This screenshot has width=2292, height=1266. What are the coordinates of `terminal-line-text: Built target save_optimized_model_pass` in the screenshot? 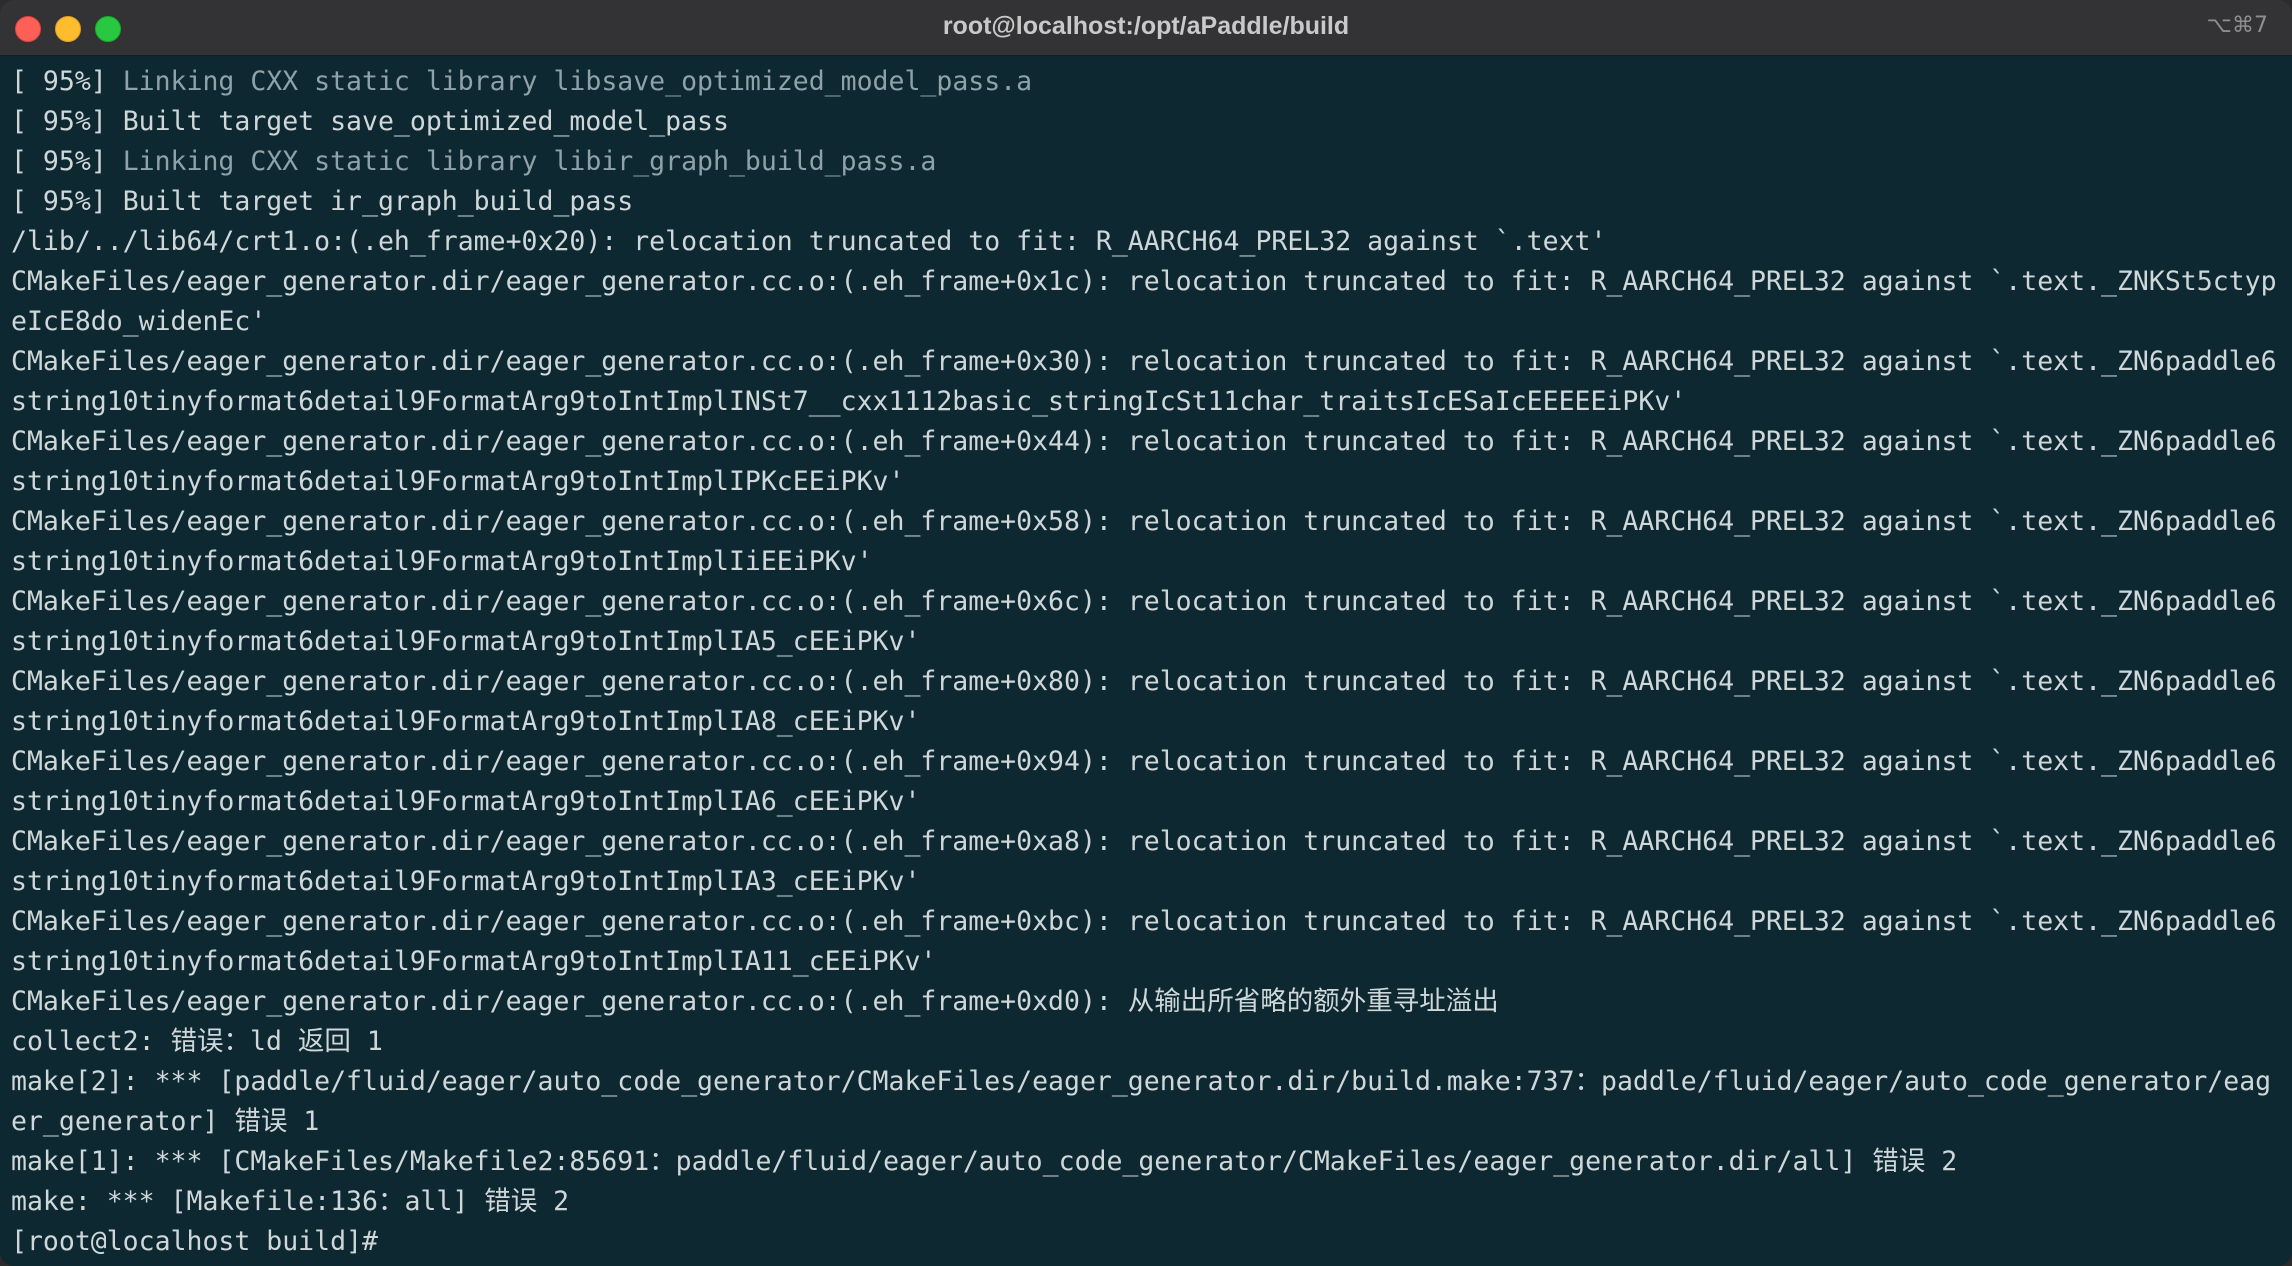 It's located at (425, 121).